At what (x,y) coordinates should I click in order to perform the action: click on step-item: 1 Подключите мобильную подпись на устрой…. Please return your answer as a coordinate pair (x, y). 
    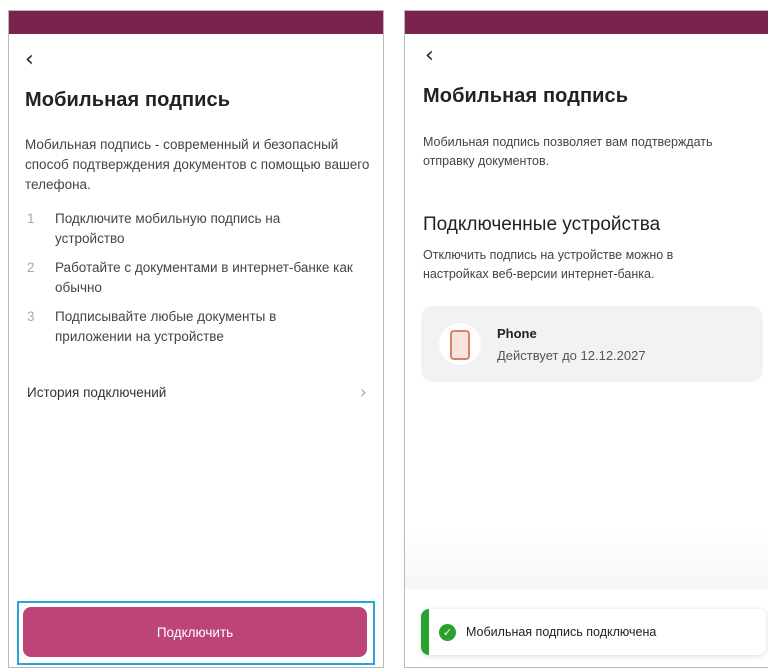
    Looking at the image, I should click on (197, 229).